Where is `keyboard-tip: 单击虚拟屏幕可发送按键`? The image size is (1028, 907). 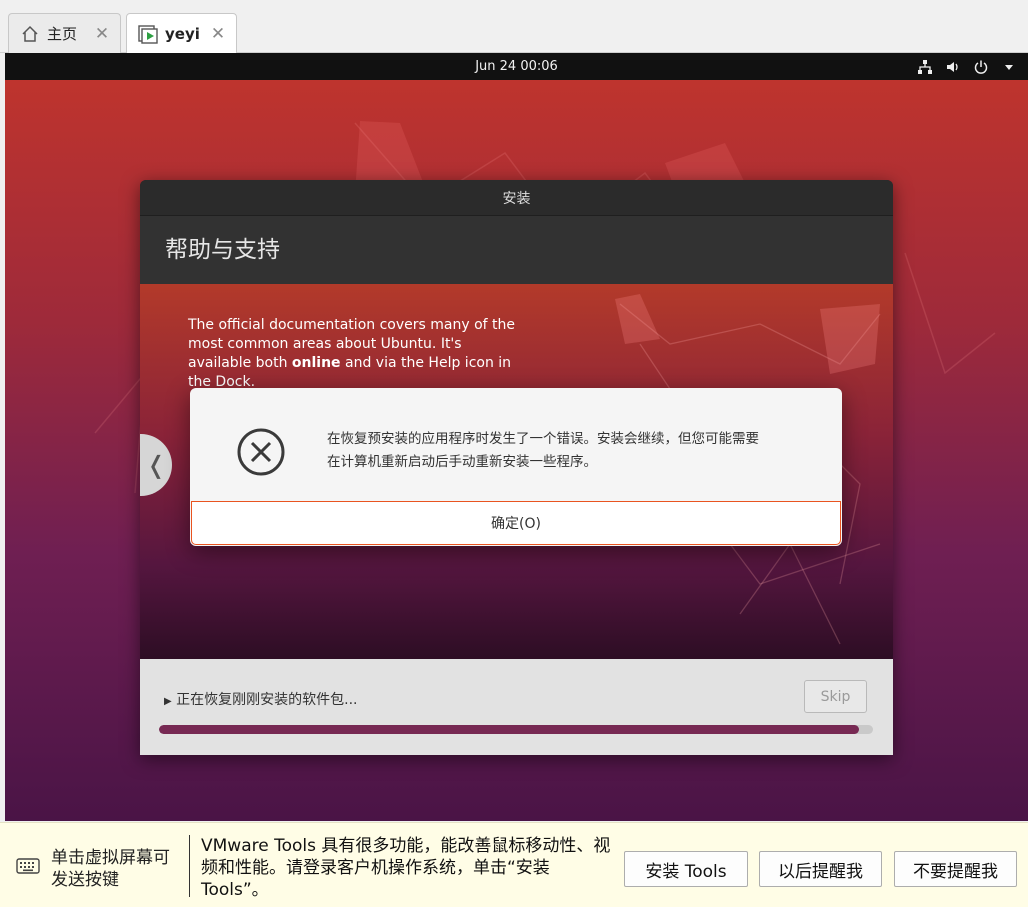
keyboard-tip: 单击虚拟屏幕可发送按键 is located at coordinates (110, 869).